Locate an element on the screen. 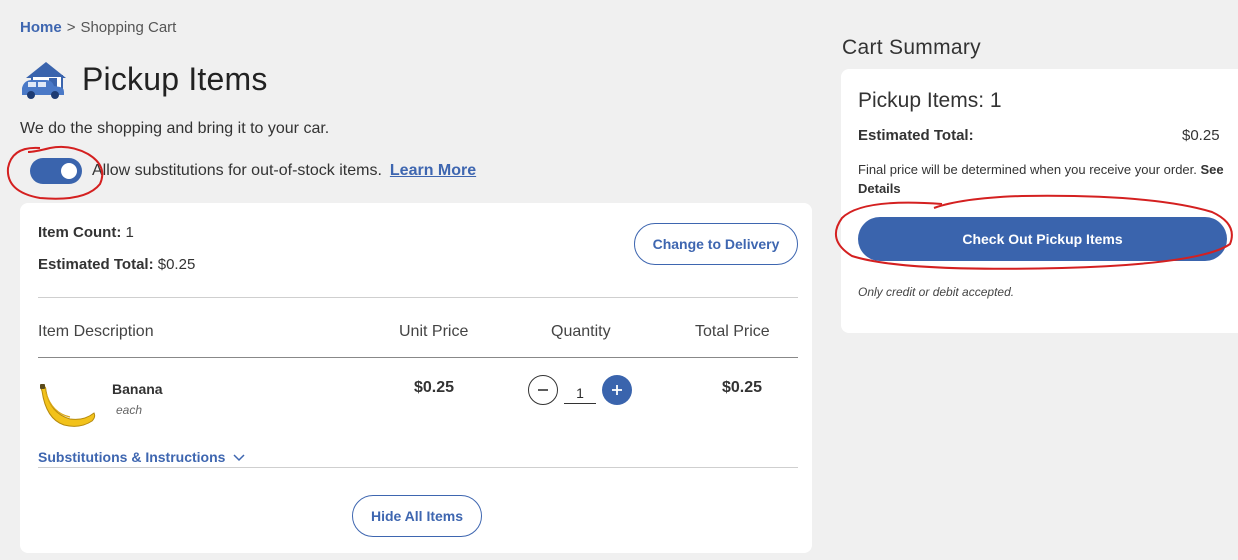 The image size is (1238, 560). column-header: Total Price is located at coordinates (732, 331).